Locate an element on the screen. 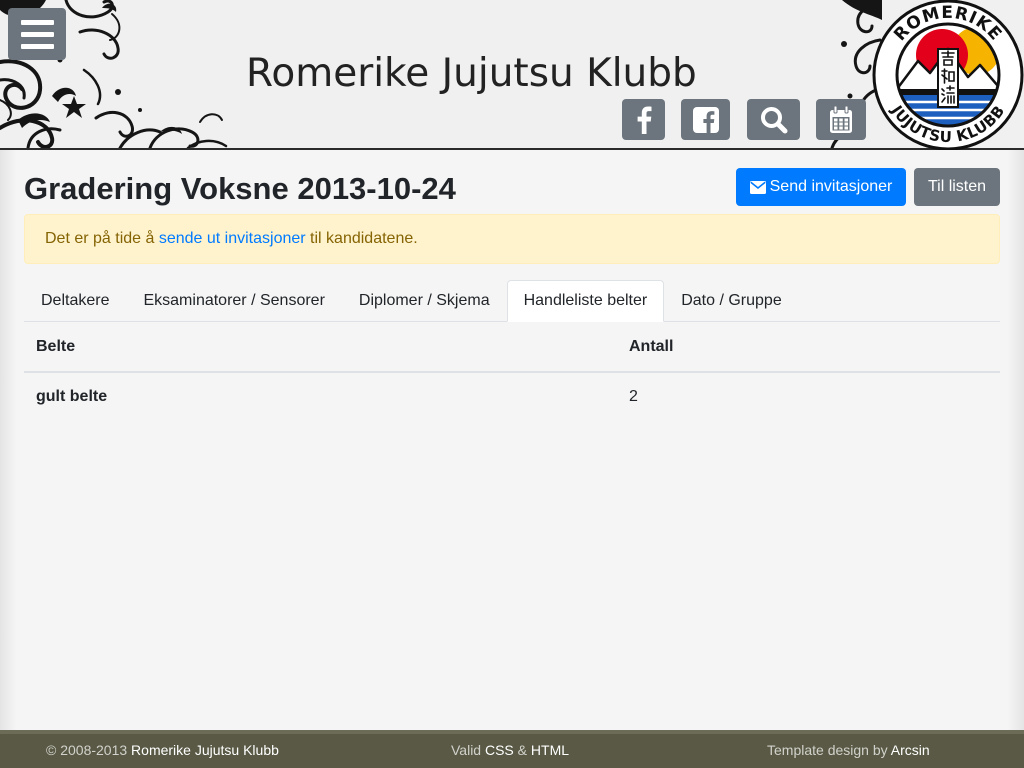 This screenshot has width=1024, height=768. facebook-page-button is located at coordinates (705, 119).